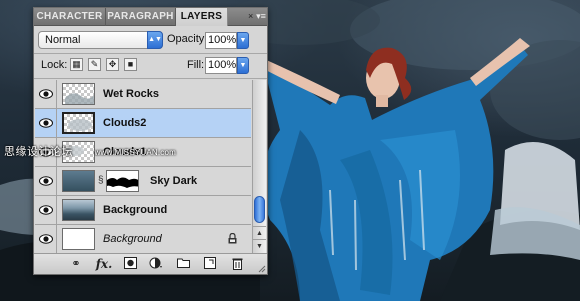  I want to click on layer-row-background-locked: Background, so click(143, 239).